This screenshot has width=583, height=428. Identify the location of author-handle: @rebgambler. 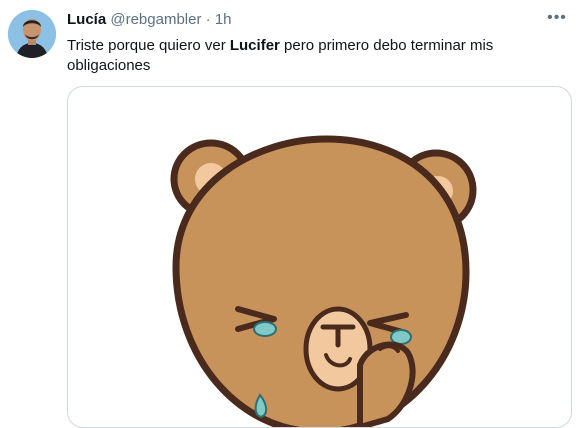
(155, 19).